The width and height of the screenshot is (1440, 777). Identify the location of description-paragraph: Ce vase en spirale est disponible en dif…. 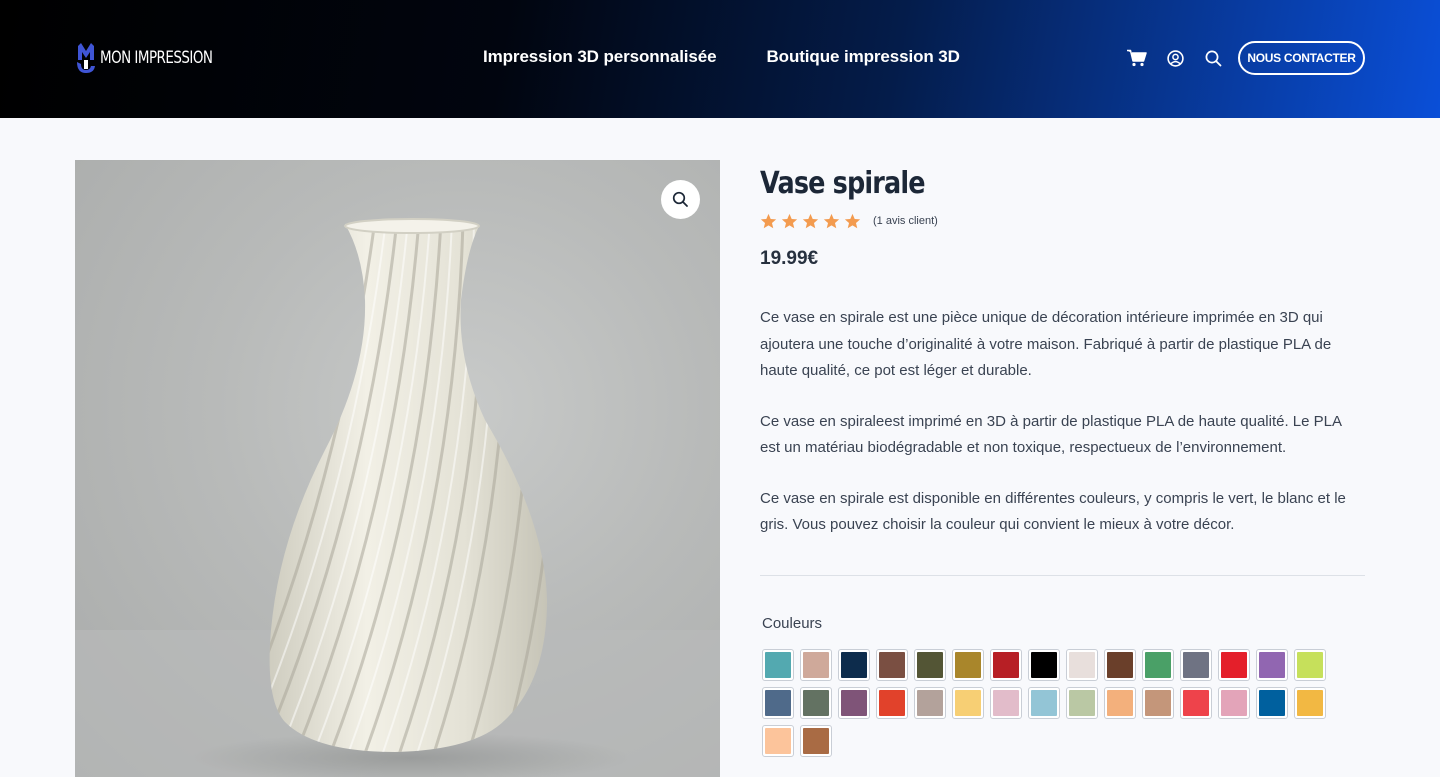
(1053, 511).